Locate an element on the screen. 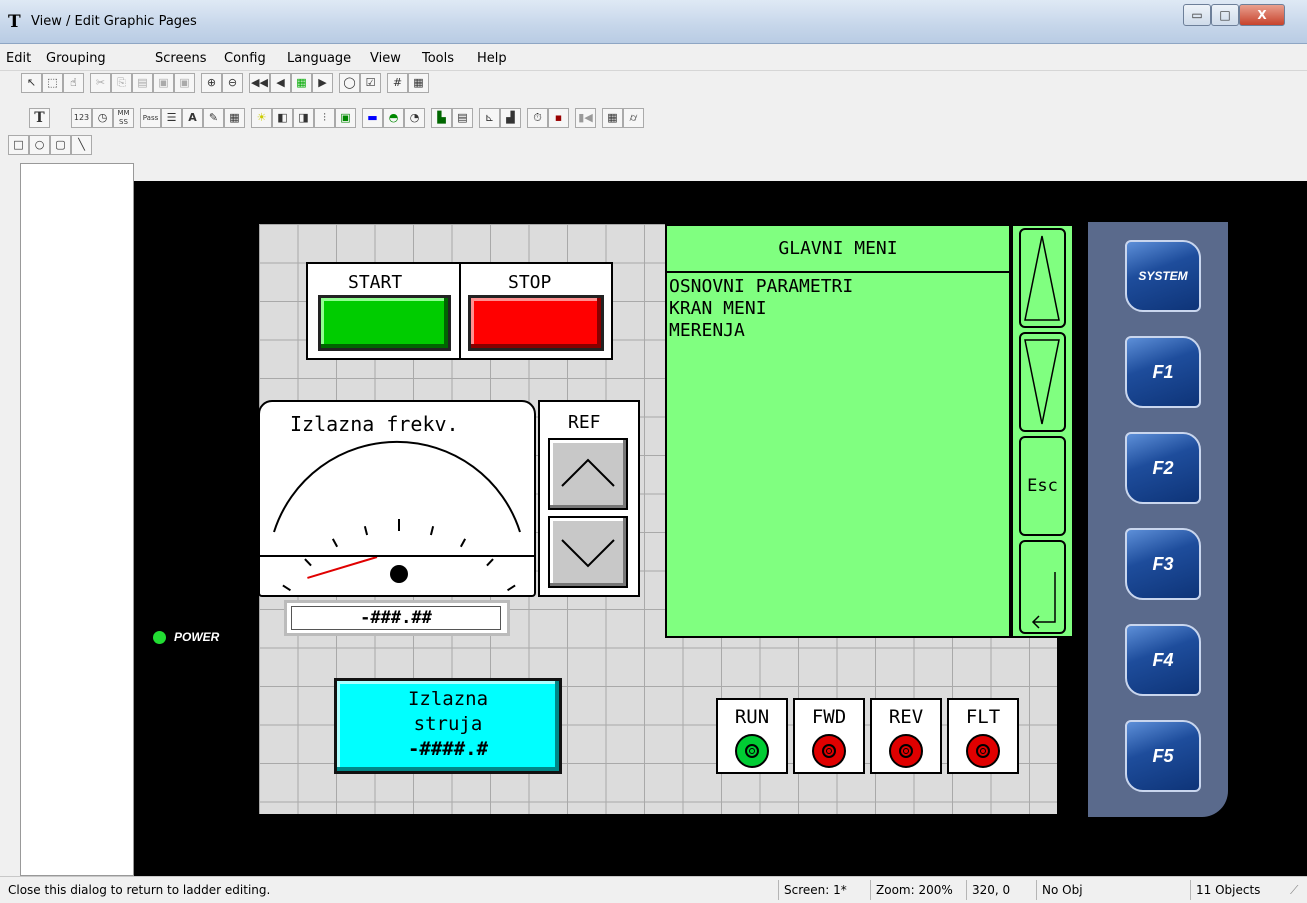 This screenshot has height=903, width=1307. menu-language: Language is located at coordinates (319, 58).